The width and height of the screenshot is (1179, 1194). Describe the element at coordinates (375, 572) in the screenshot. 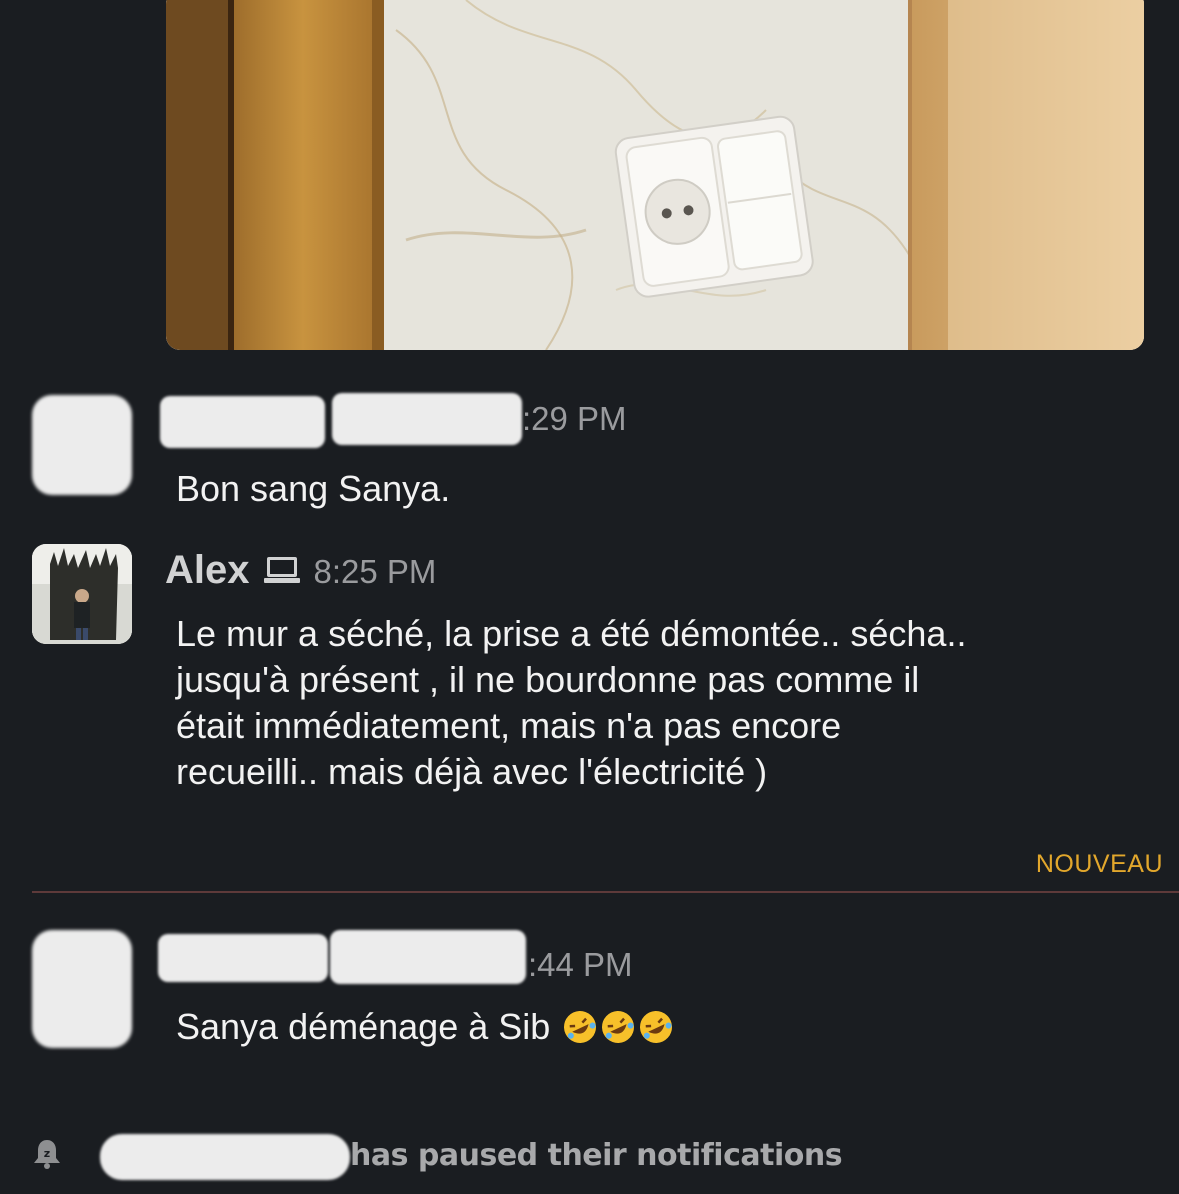

I see `message-timestamp: 8:25 PM` at that location.